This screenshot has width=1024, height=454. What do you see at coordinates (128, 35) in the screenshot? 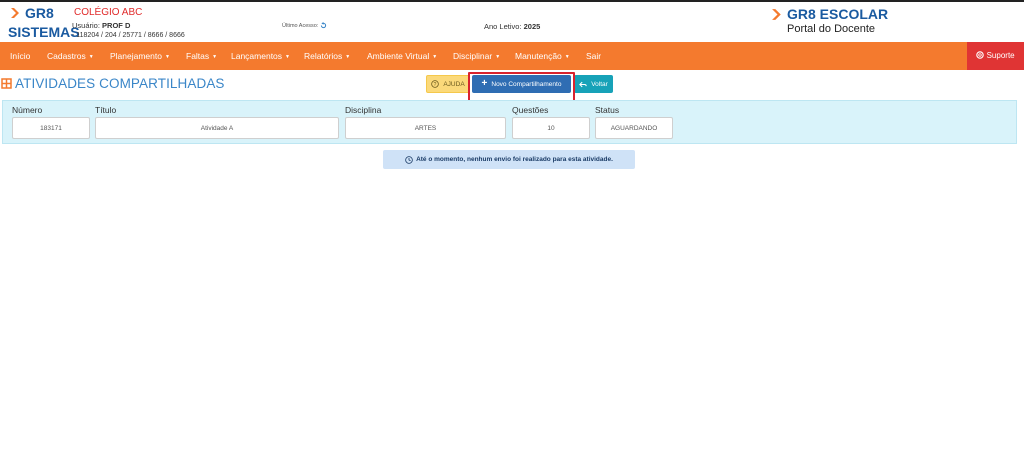
I see `user-codes: - 118204 / 204 / 25771 / 8666 / 8666` at bounding box center [128, 35].